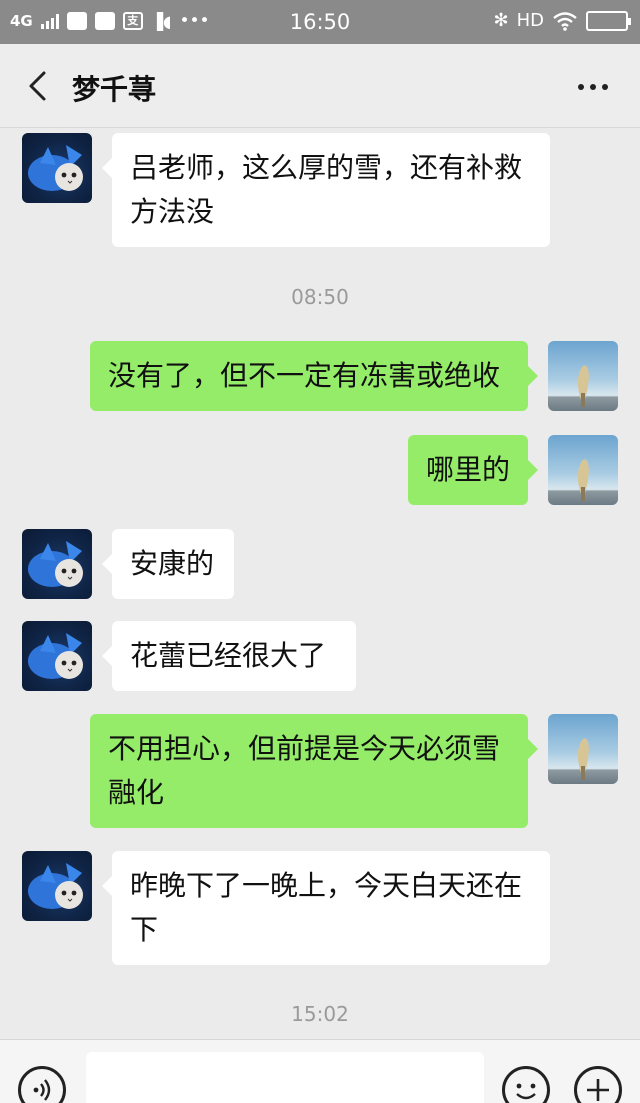  Describe the element at coordinates (526, 1091) in the screenshot. I see `emoji-icon` at that location.